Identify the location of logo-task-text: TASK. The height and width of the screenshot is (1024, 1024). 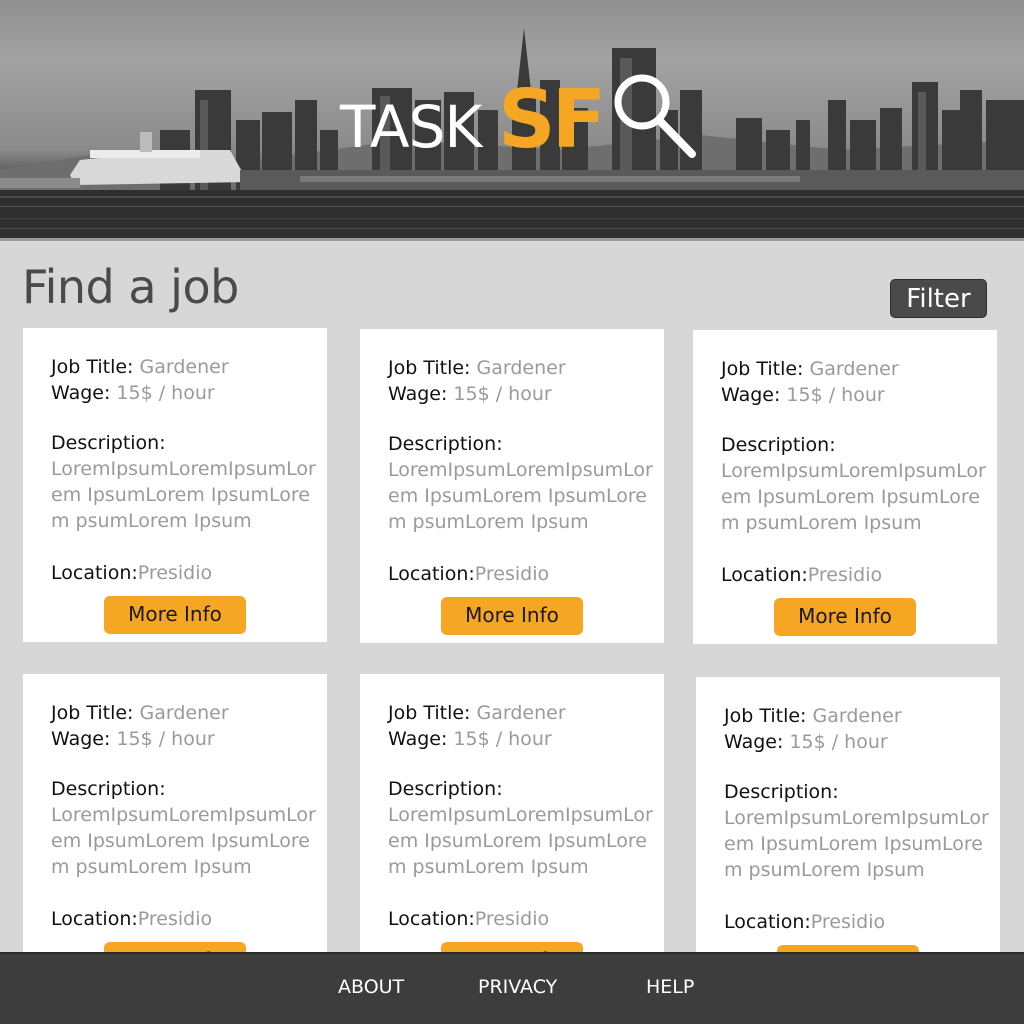
(411, 127).